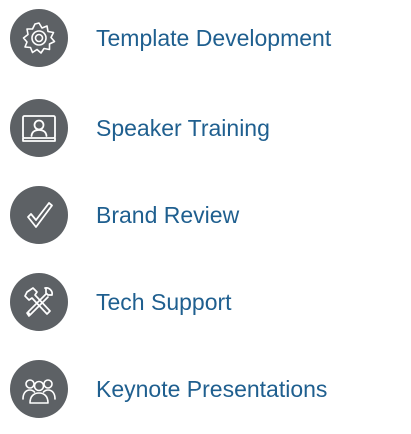 The image size is (411, 434). I want to click on list-item-brand-review: Brand Review, so click(124, 215).